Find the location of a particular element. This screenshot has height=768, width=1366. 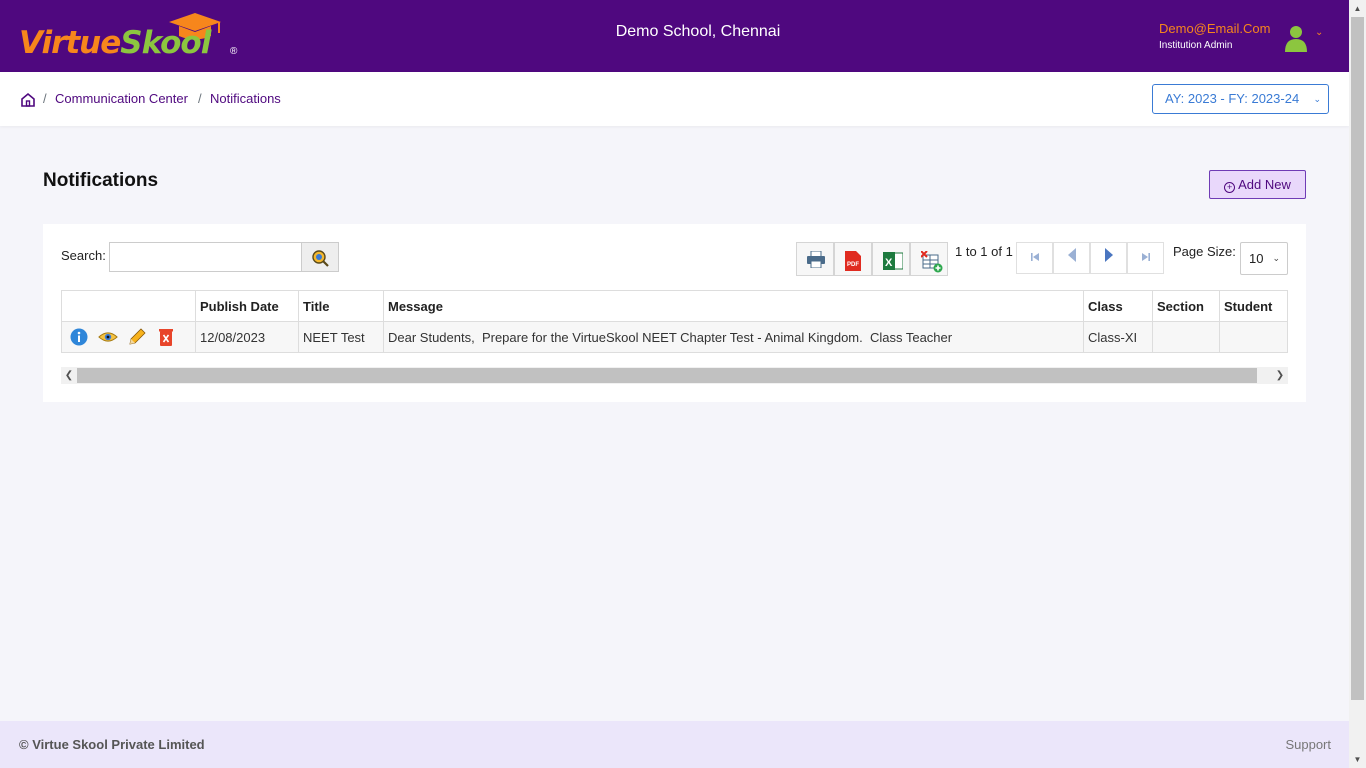

user-avatar-icon is located at coordinates (1296, 38).